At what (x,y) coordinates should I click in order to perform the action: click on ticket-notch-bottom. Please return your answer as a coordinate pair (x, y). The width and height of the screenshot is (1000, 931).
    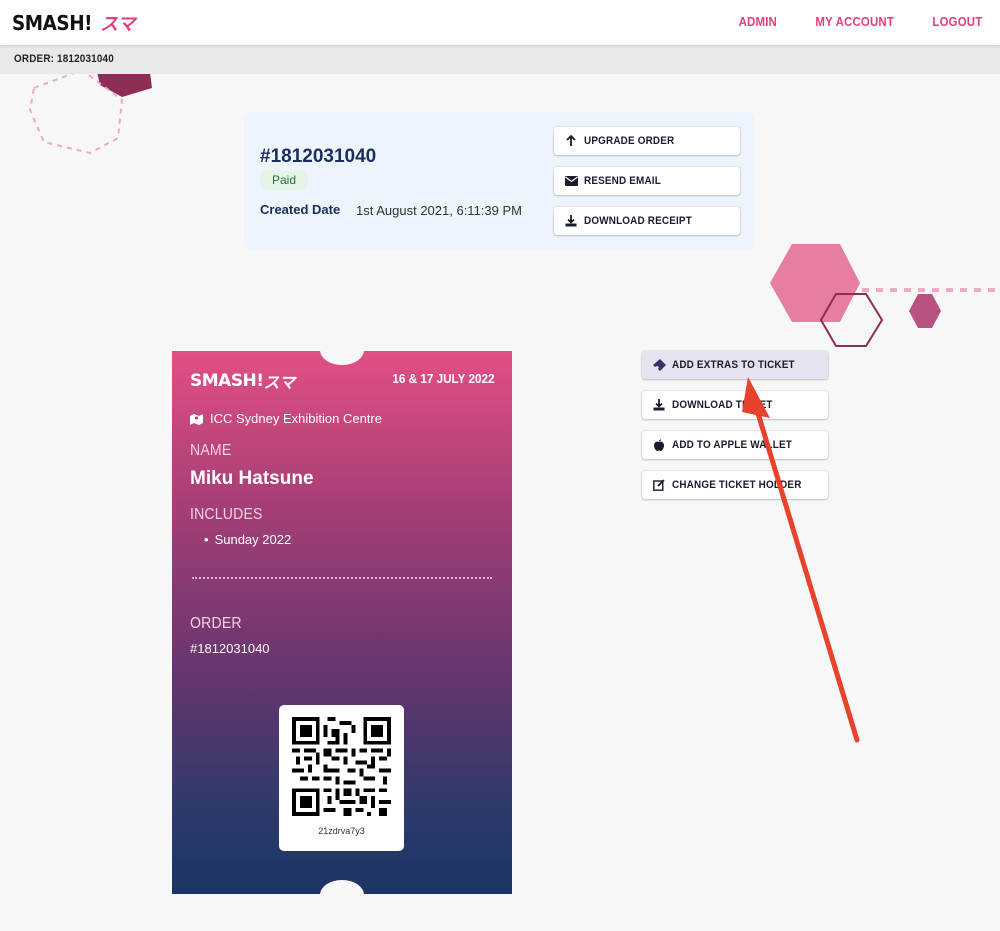
    Looking at the image, I should click on (342, 887).